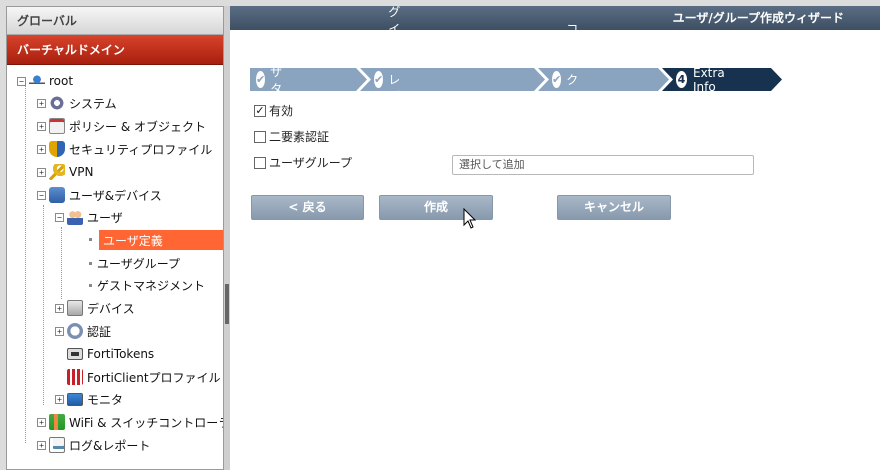 This screenshot has width=880, height=470. I want to click on step-label: ログイン クレデンシャル, so click(394, 86).